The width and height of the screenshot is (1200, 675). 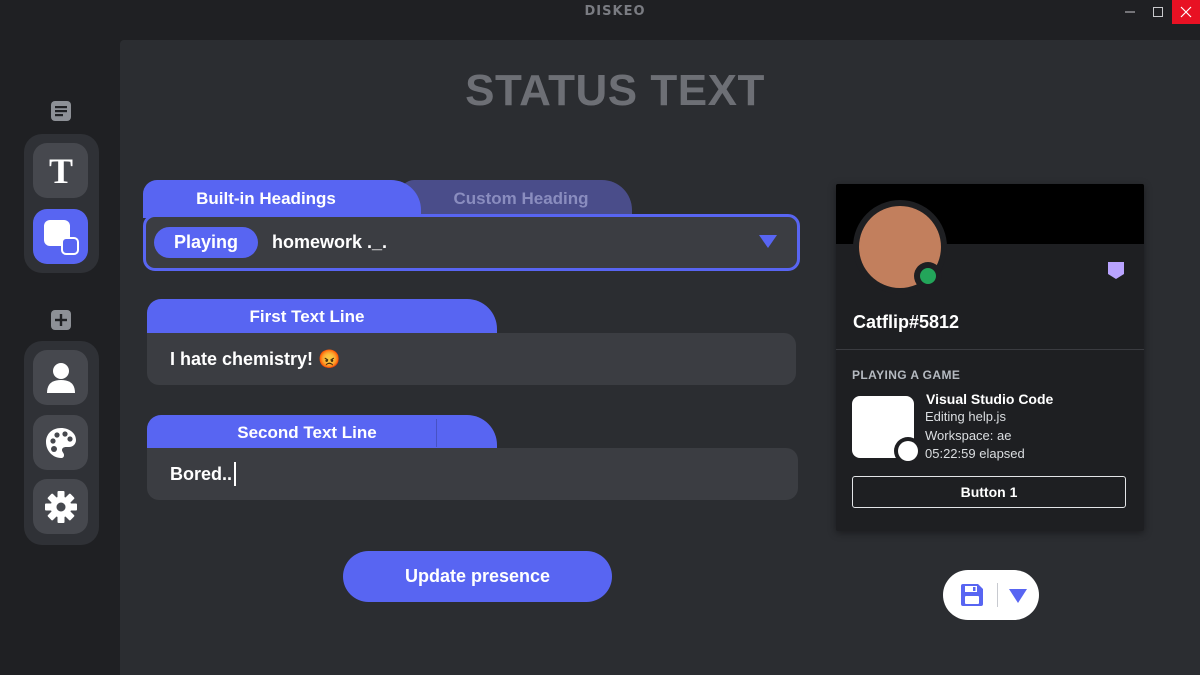 I want to click on text-icon: T, so click(x=60, y=171).